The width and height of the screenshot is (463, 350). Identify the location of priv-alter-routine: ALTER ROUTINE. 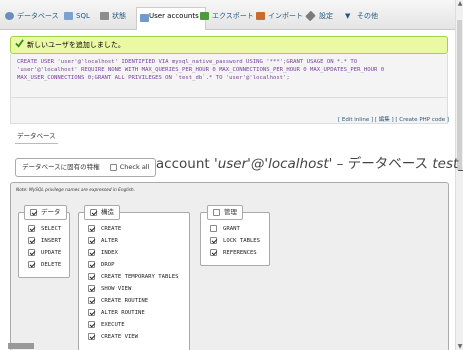
(116, 313).